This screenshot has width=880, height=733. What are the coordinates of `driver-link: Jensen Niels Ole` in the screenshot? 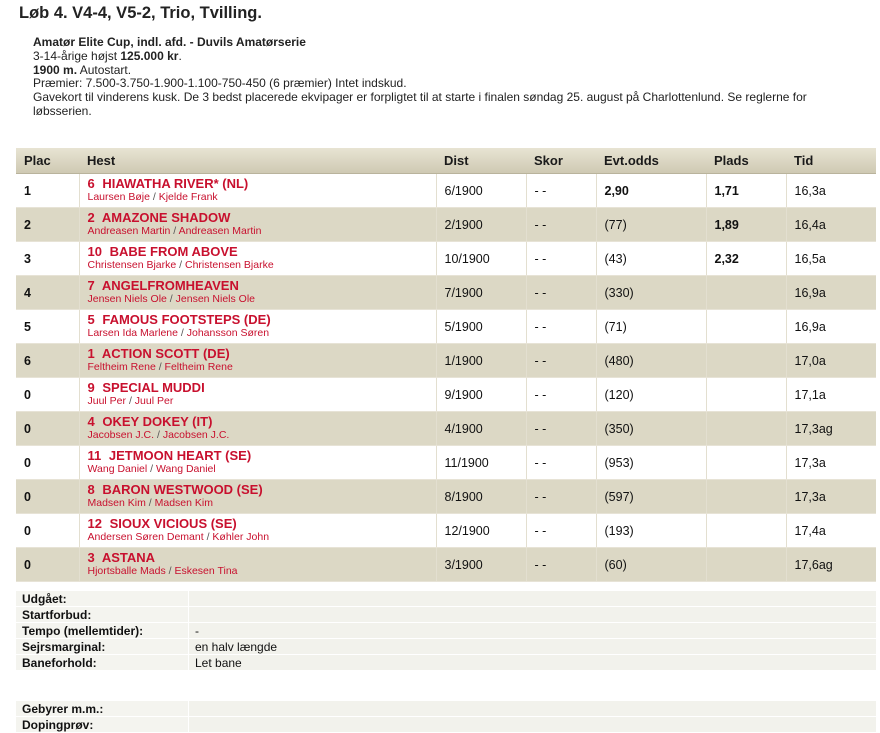 It's located at (127, 299).